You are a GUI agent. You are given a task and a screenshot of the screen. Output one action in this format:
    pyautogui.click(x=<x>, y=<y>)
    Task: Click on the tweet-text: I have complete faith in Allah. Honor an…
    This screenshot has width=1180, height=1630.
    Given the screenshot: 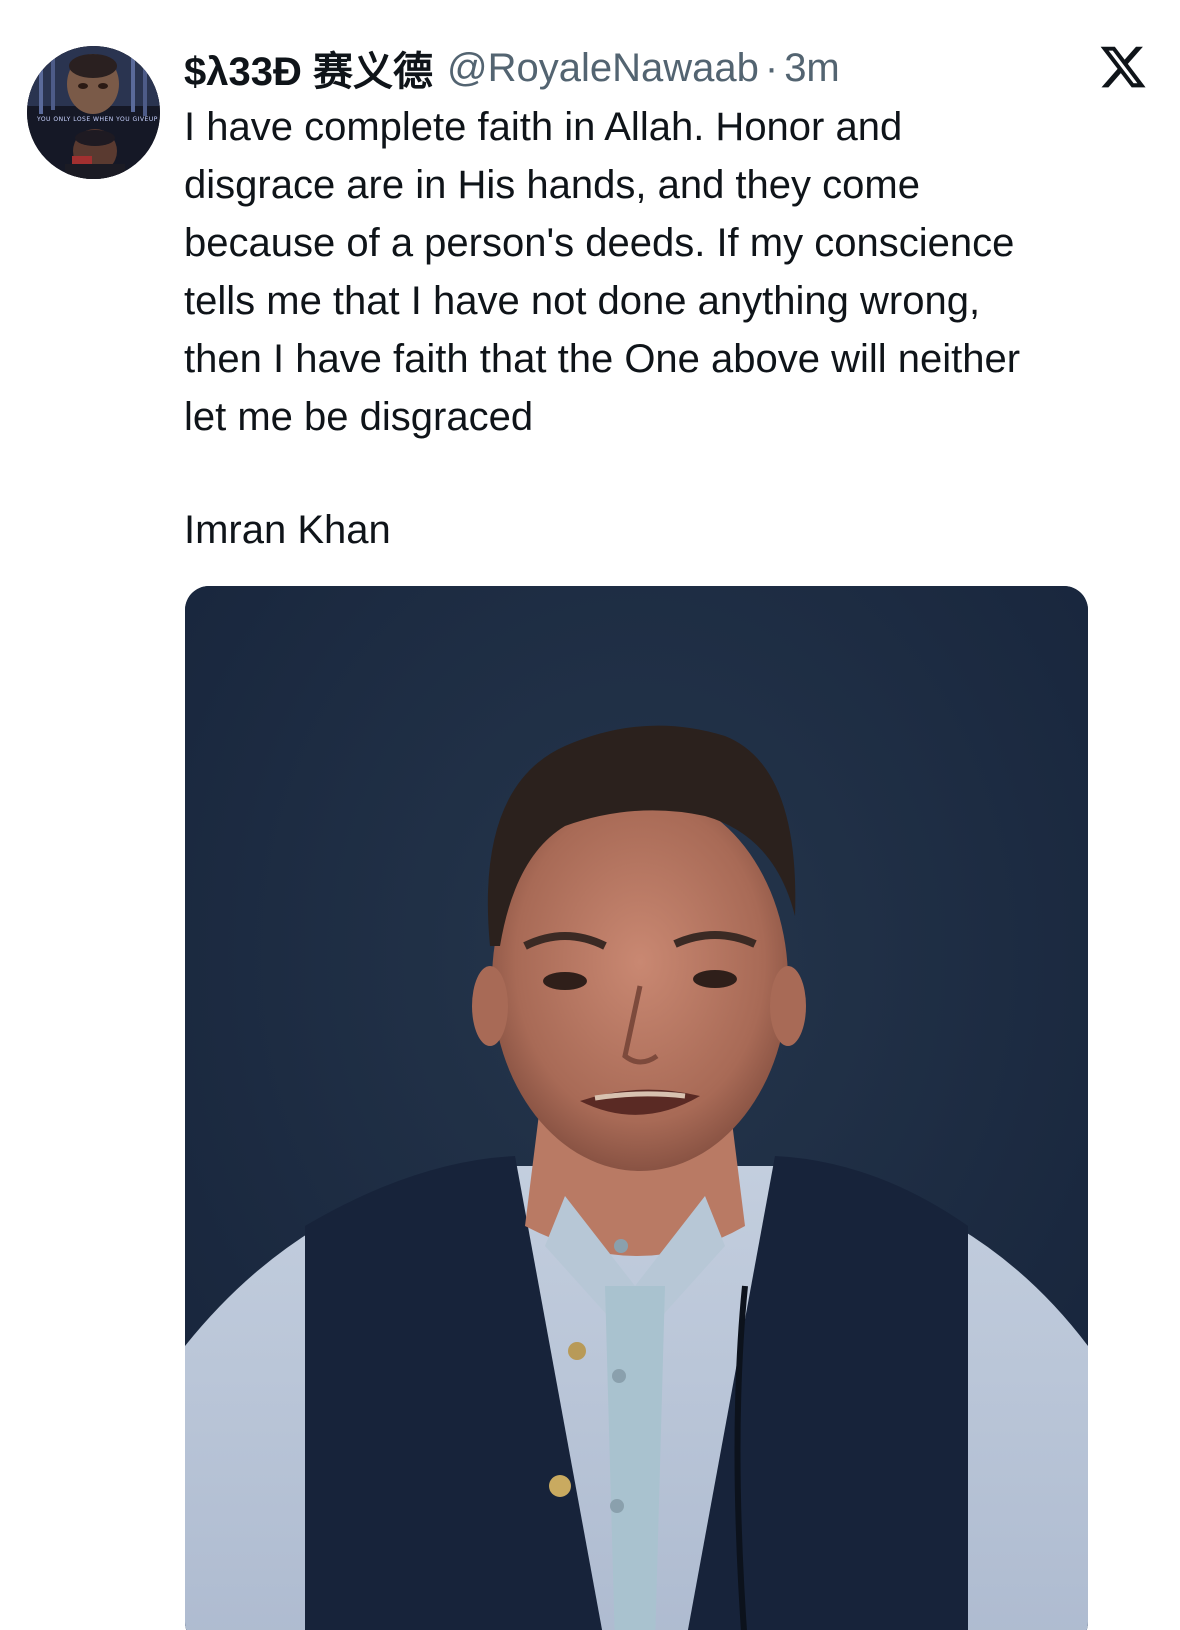 What is the action you would take?
    pyautogui.click(x=602, y=272)
    